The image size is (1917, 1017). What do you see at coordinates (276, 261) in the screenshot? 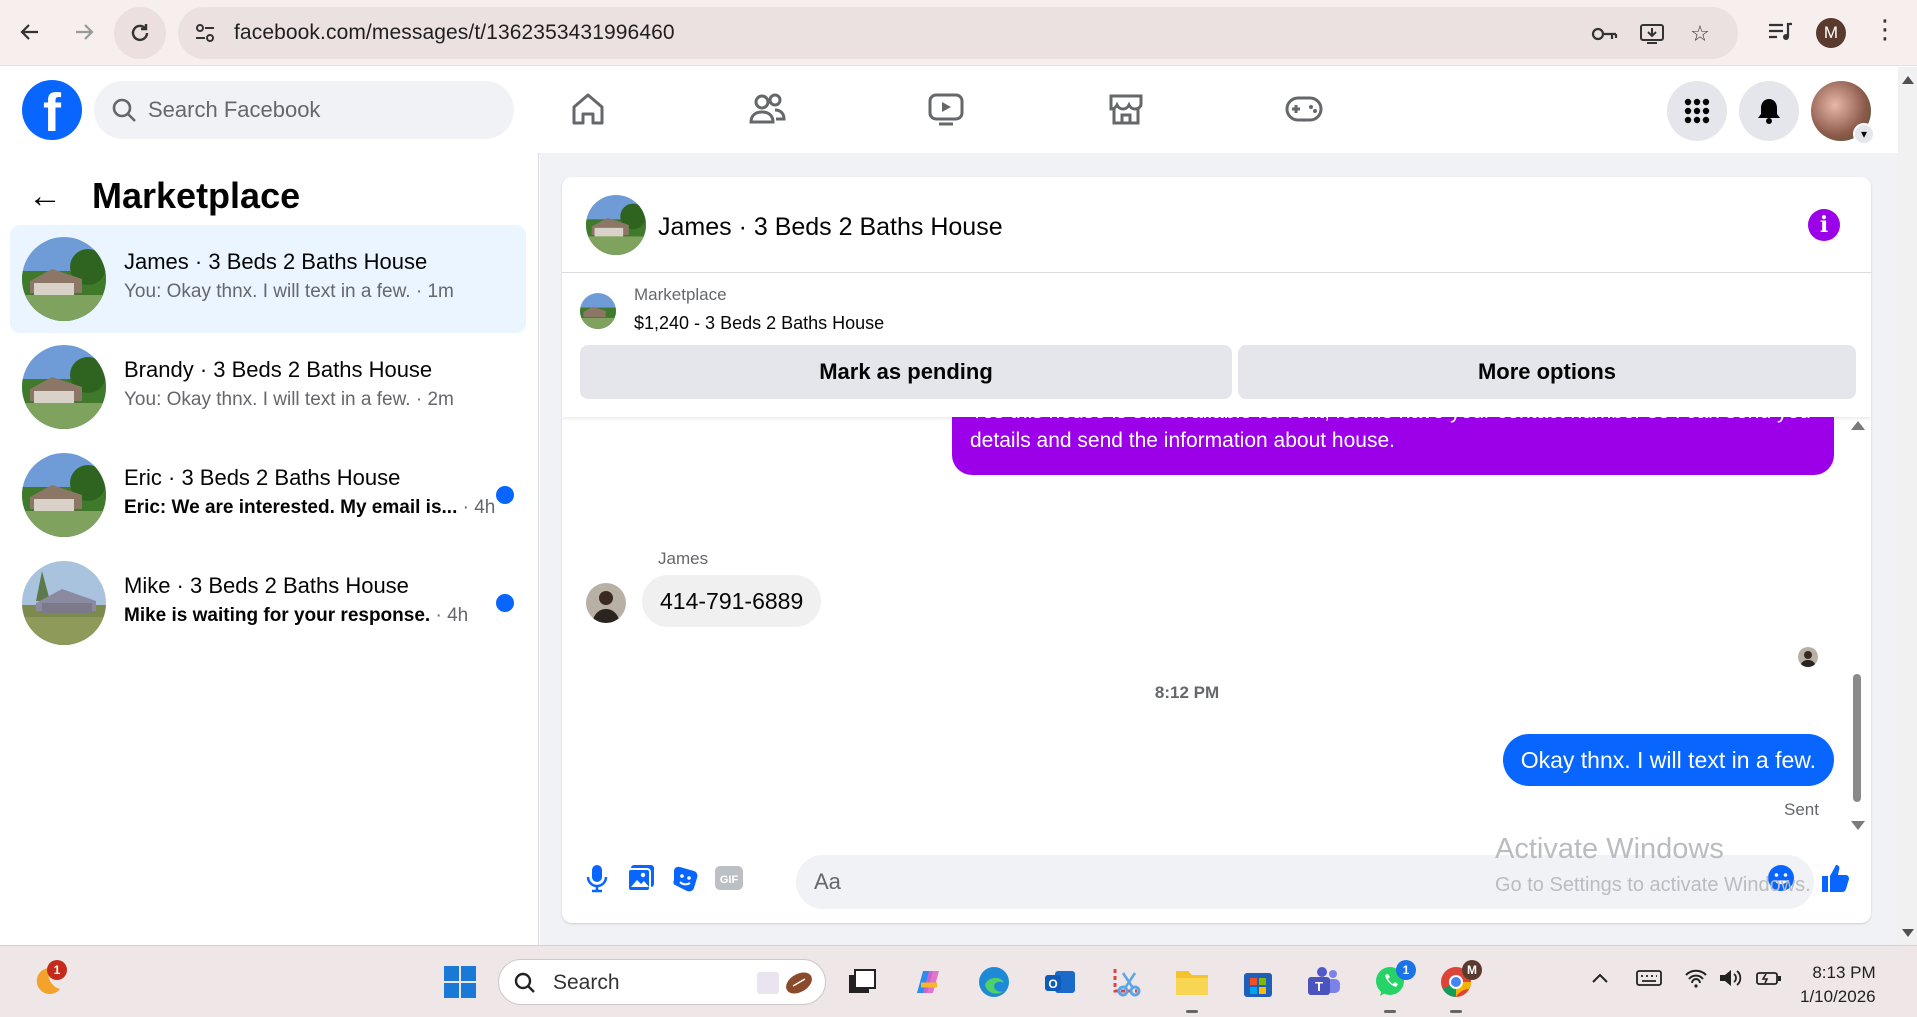
I see `conversation-name: James · 3 Beds 2 Baths House` at bounding box center [276, 261].